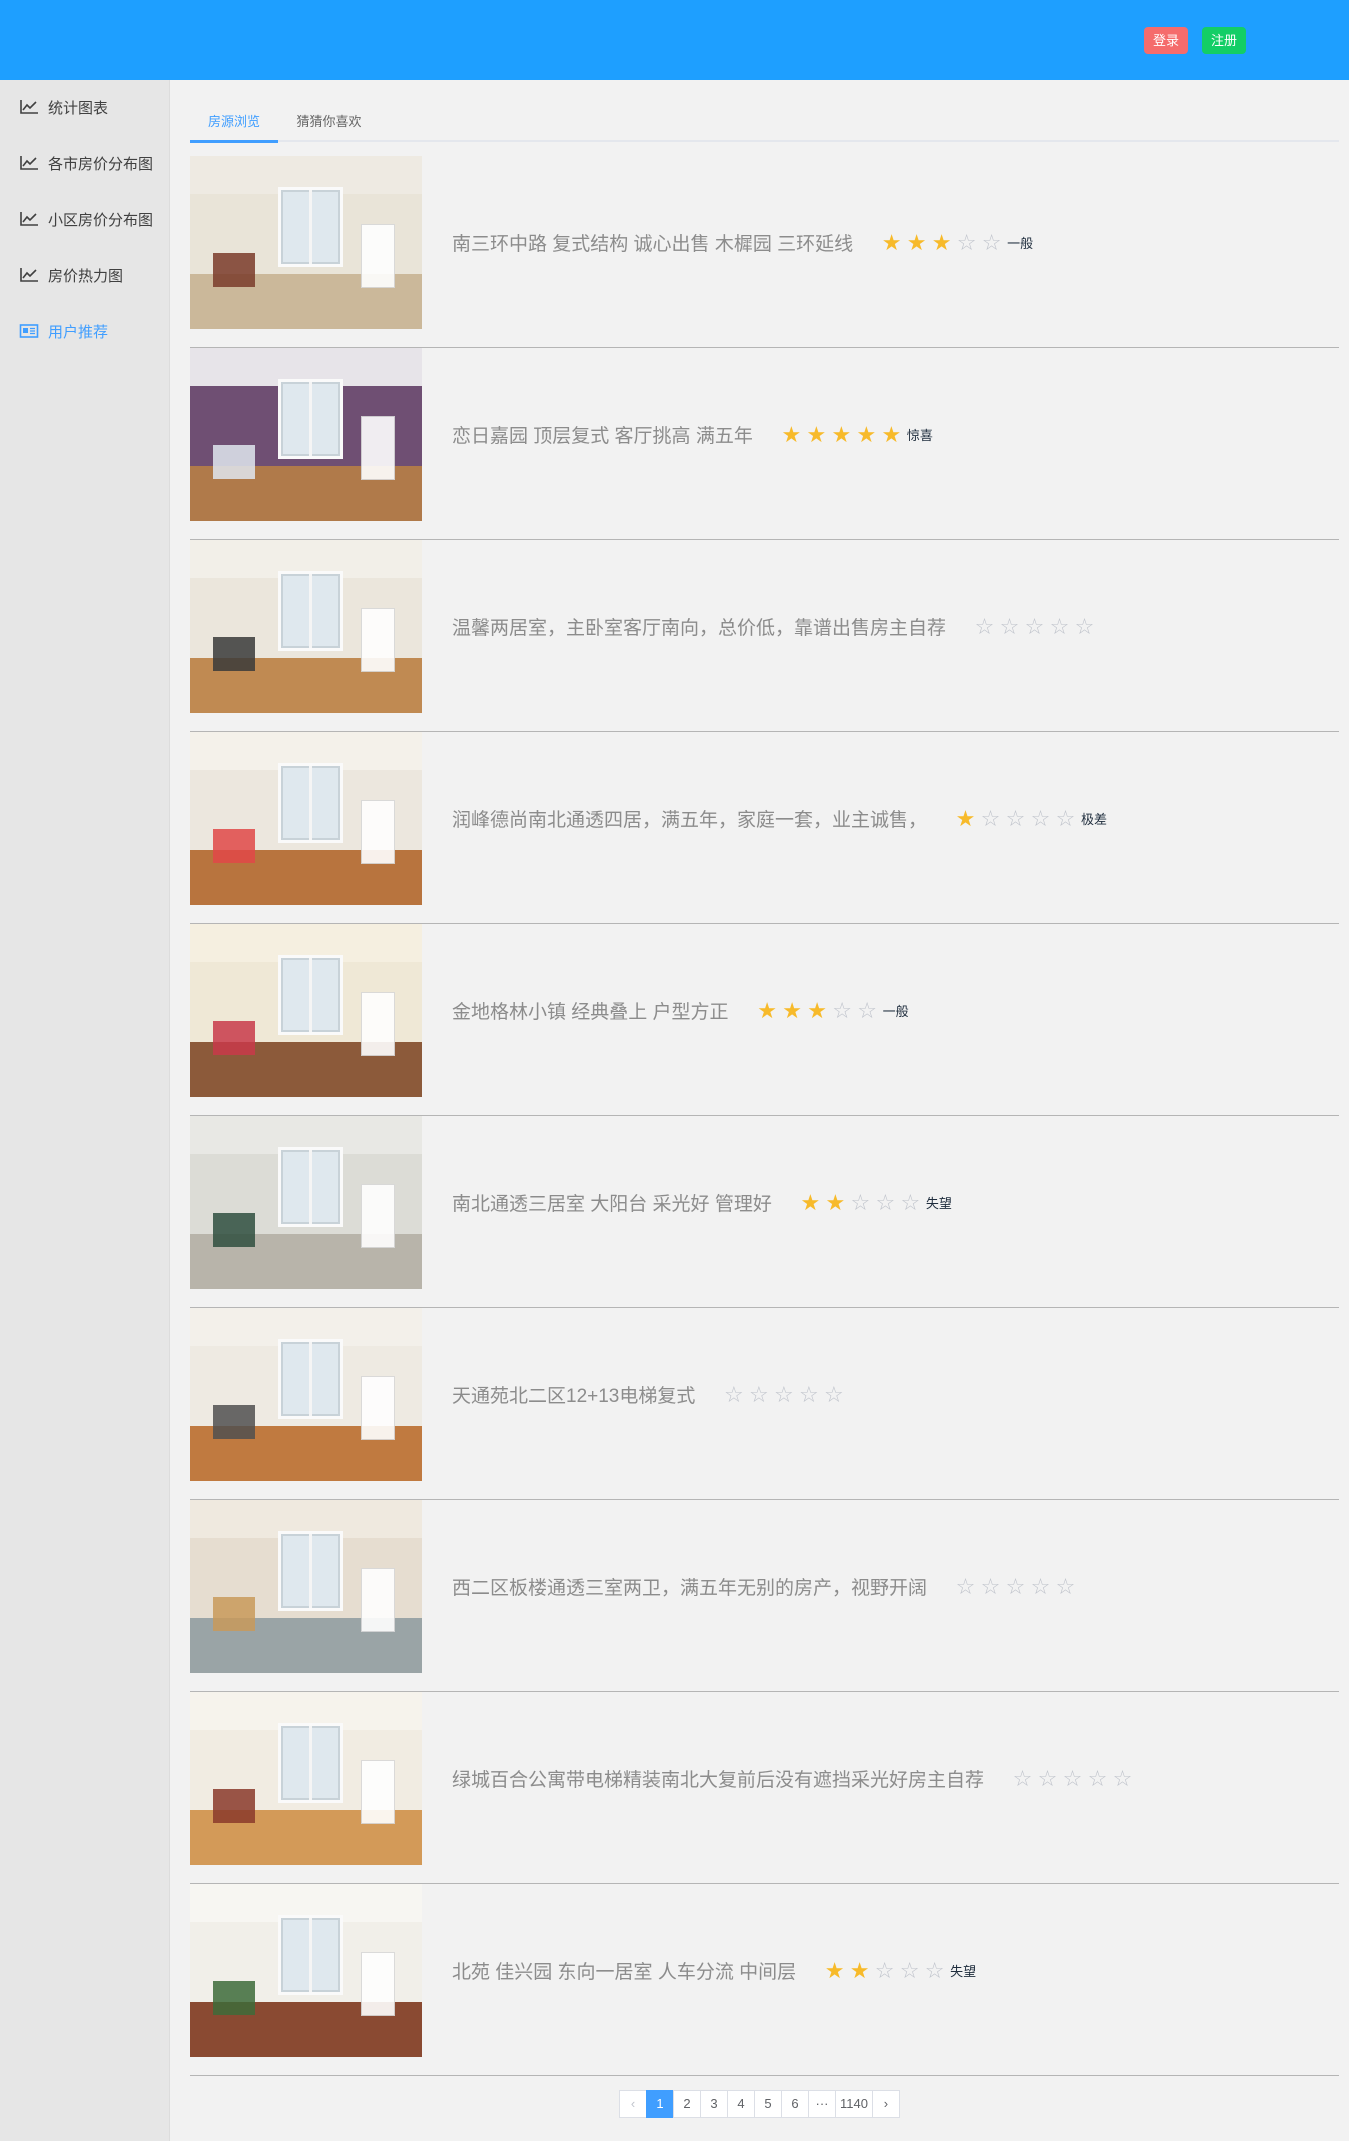 This screenshot has width=1349, height=2141. I want to click on listing-title: 温馨两居室，主卧室客厅南向，总价低，靠谱出售房主自荐, so click(699, 626).